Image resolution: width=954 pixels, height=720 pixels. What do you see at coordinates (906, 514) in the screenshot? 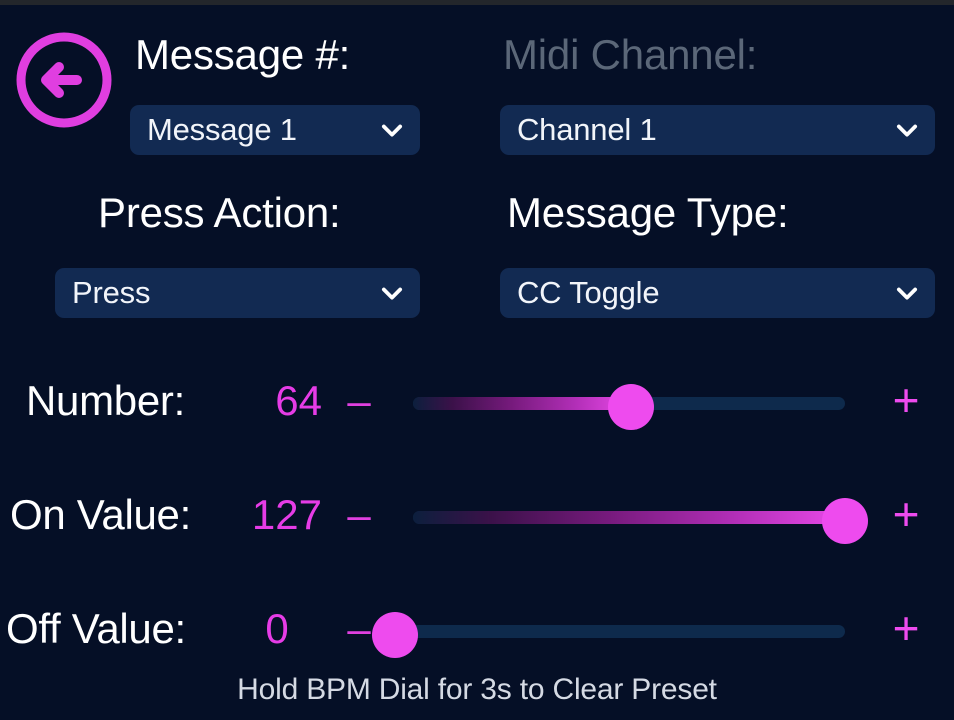
I see `on-value-increment-button: +` at bounding box center [906, 514].